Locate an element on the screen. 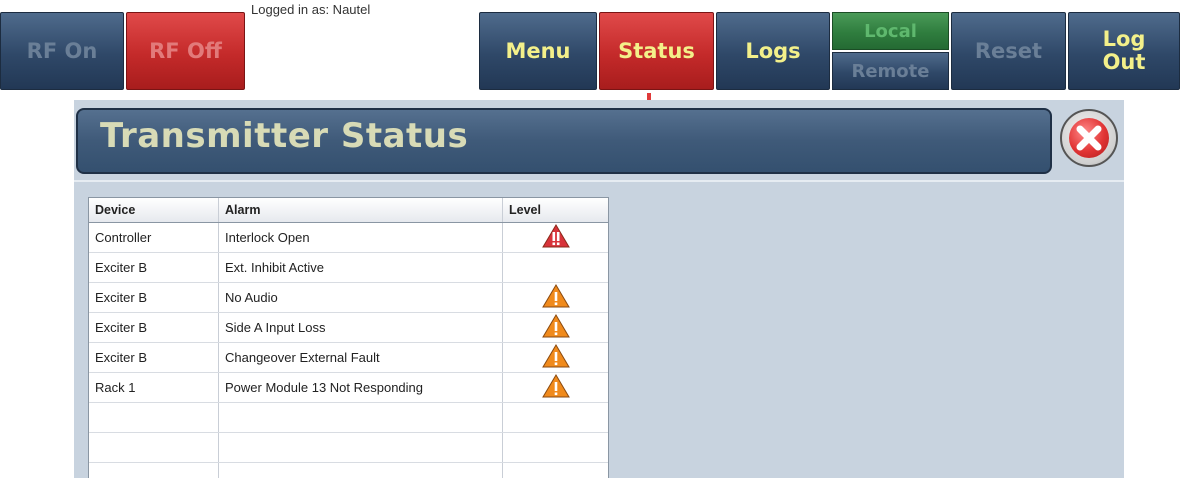 The height and width of the screenshot is (478, 1180). log-out-label-line1: Log is located at coordinates (1124, 39).